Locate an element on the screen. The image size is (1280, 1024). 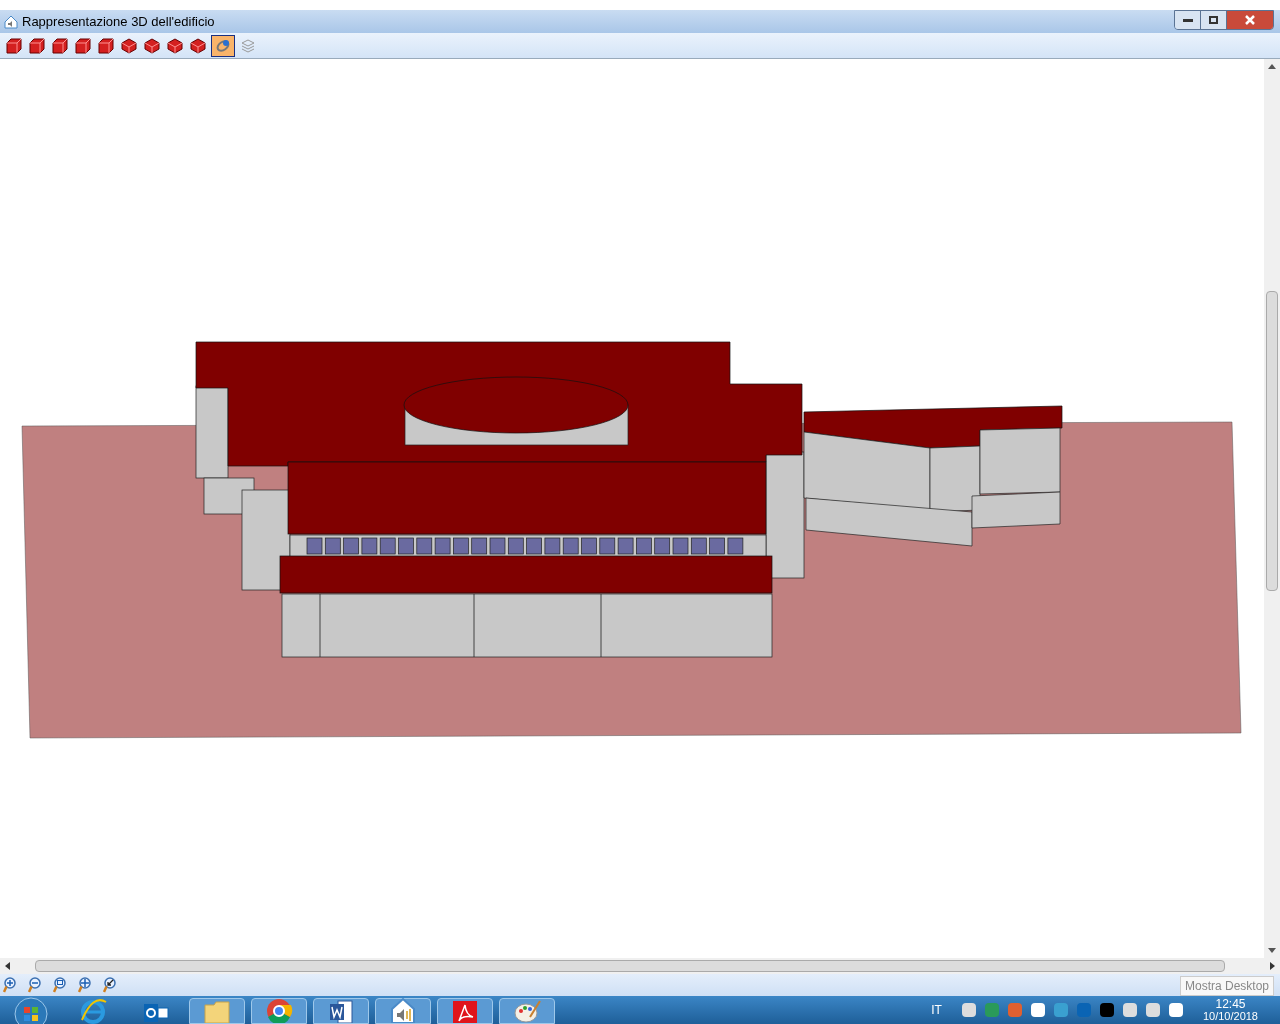
minimize-button is located at coordinates (1188, 20).